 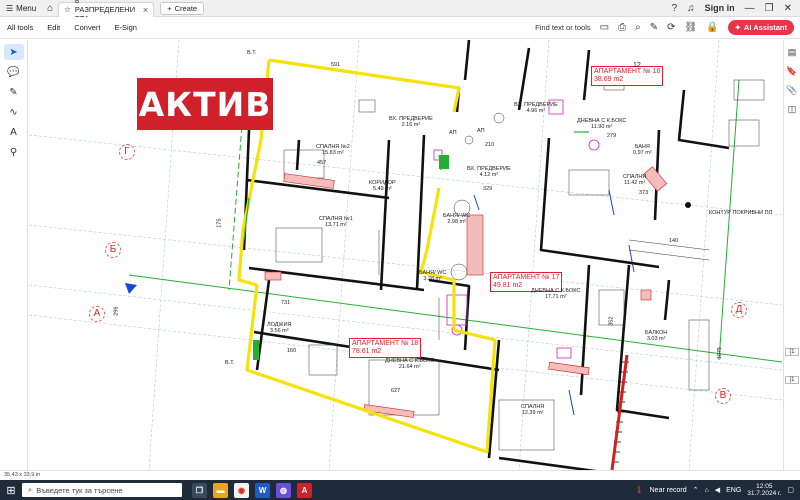 I want to click on tray-expand-icon: ⌃, so click(x=696, y=490).